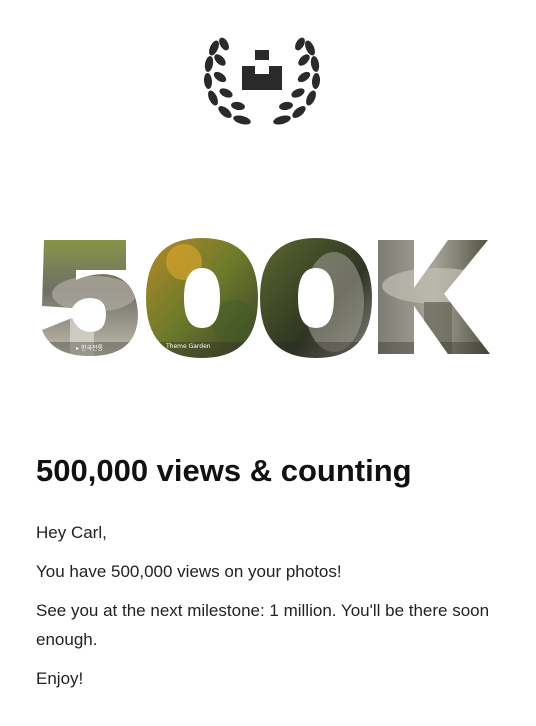  What do you see at coordinates (266, 298) in the screenshot?
I see `hero-500k-image: ▸ 한국전통 Theme Garden` at bounding box center [266, 298].